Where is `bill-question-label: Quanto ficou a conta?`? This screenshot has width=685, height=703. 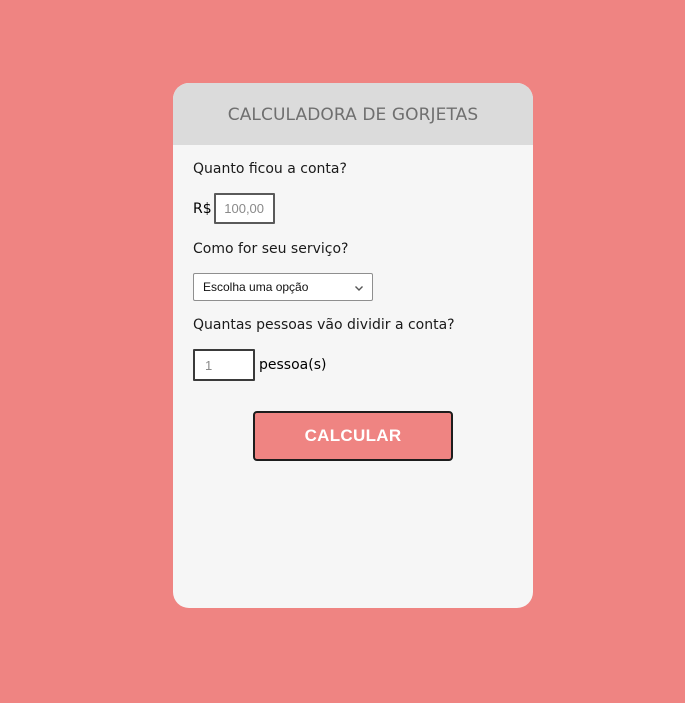 bill-question-label: Quanto ficou a conta? is located at coordinates (270, 169).